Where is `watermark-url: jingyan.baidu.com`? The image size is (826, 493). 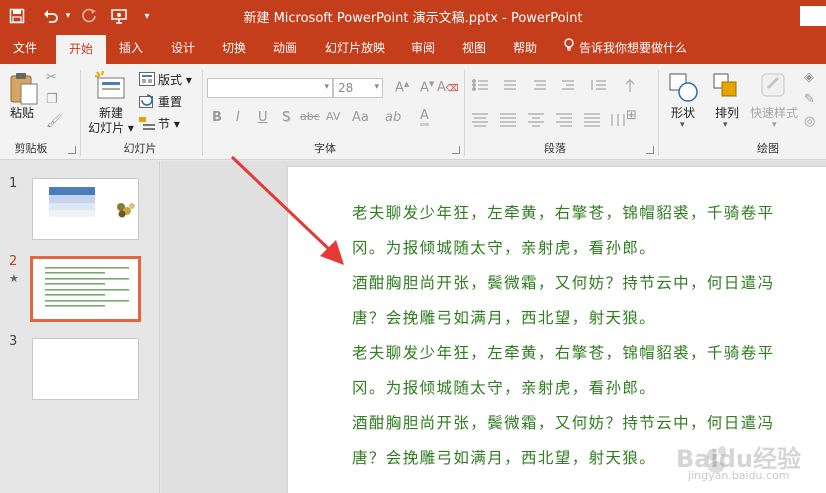
watermark-url: jingyan.baidu.com is located at coordinates (739, 475).